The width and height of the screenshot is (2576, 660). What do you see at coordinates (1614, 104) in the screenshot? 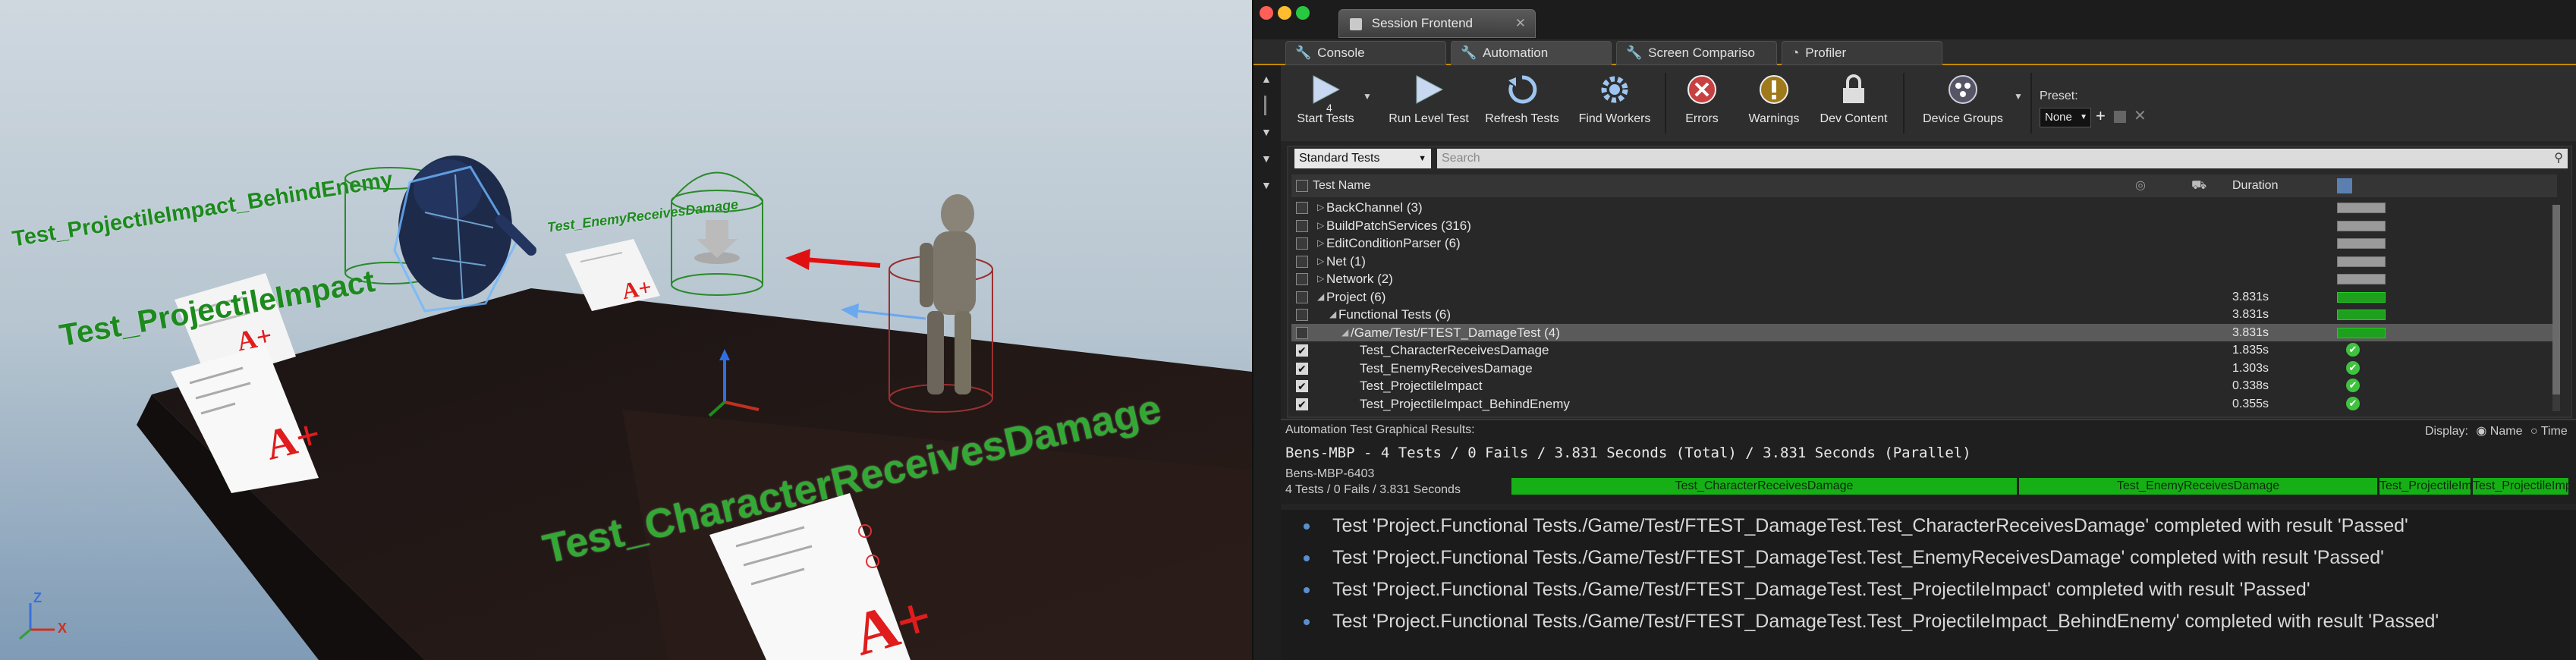
I see `find-workers-button: Find Workers` at bounding box center [1614, 104].